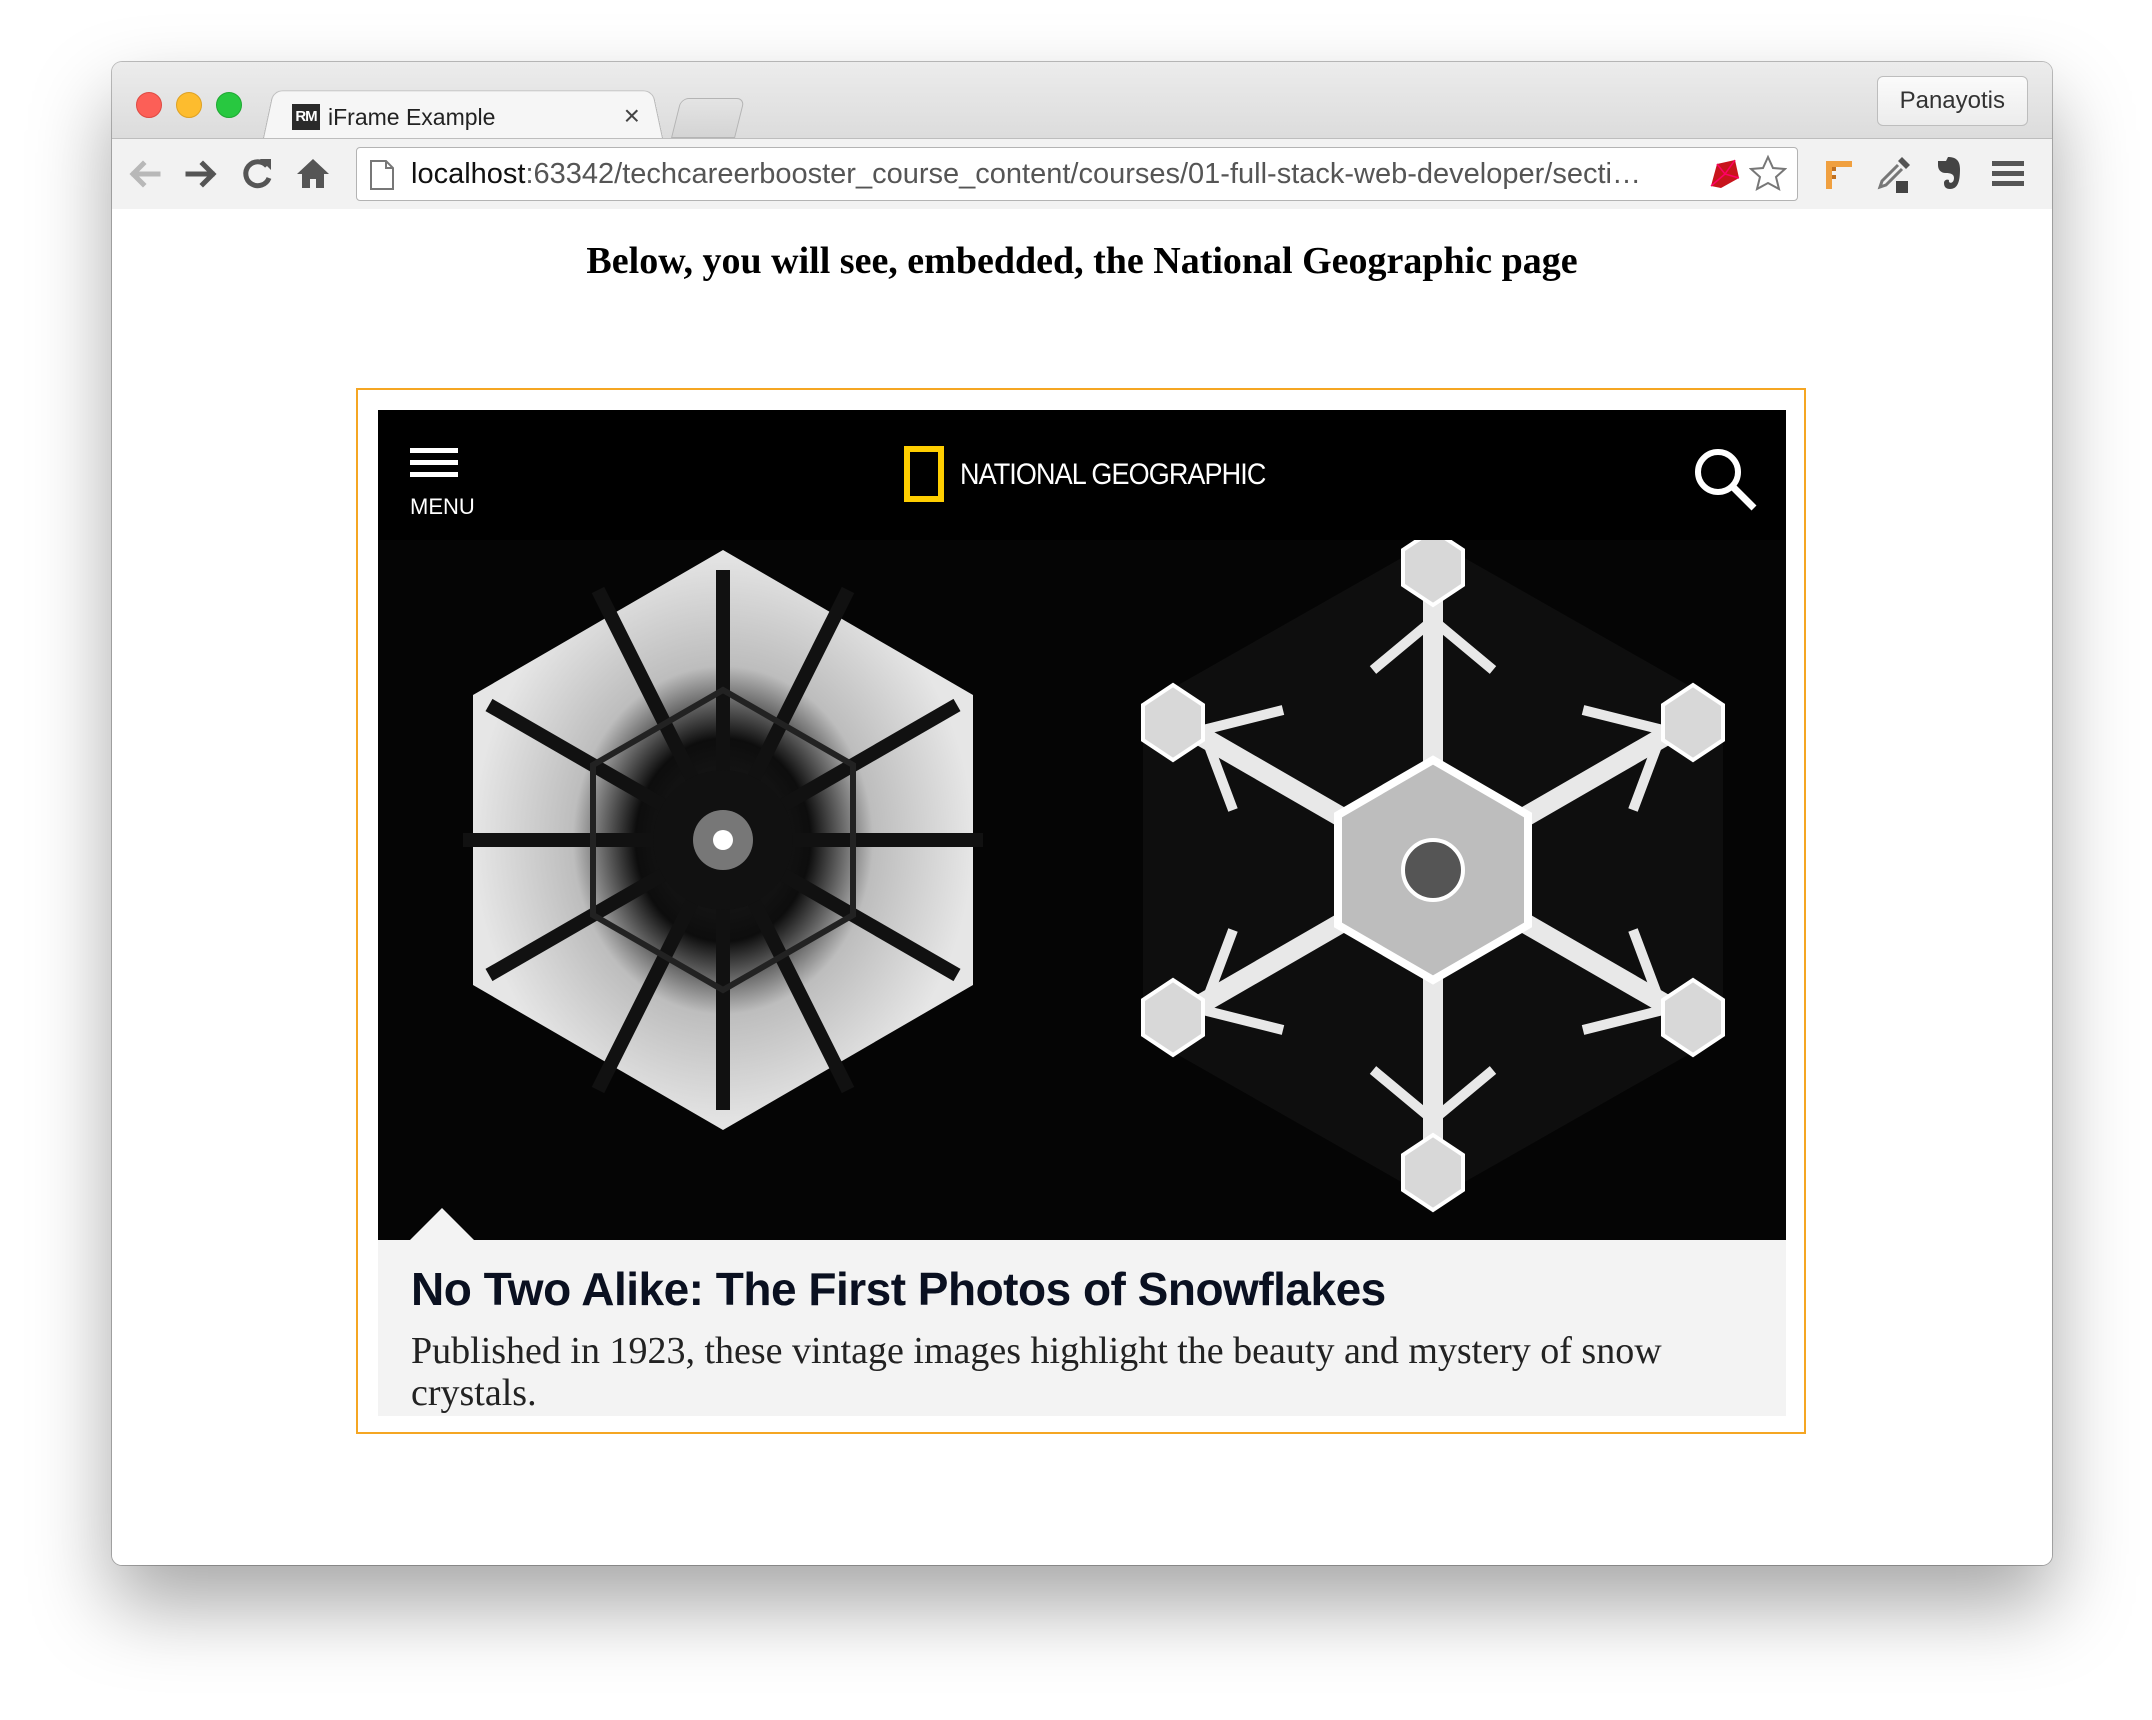 The height and width of the screenshot is (1720, 2152). Describe the element at coordinates (723, 840) in the screenshot. I see `left-snowflake` at that location.